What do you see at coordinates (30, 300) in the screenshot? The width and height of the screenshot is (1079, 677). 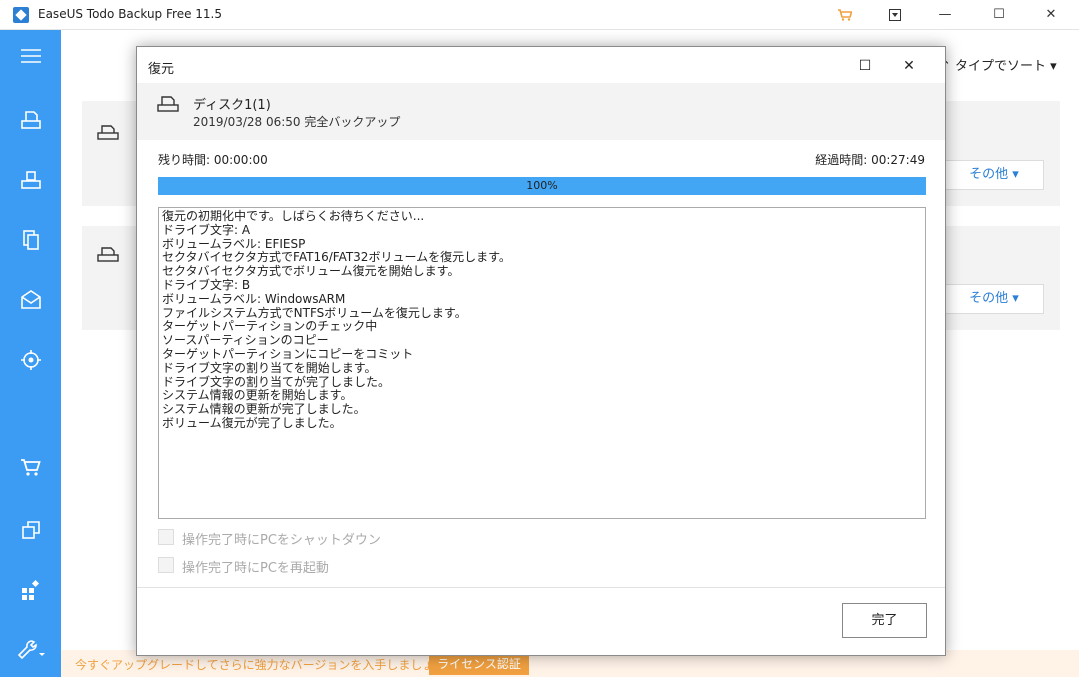 I see `mail-backup-icon` at bounding box center [30, 300].